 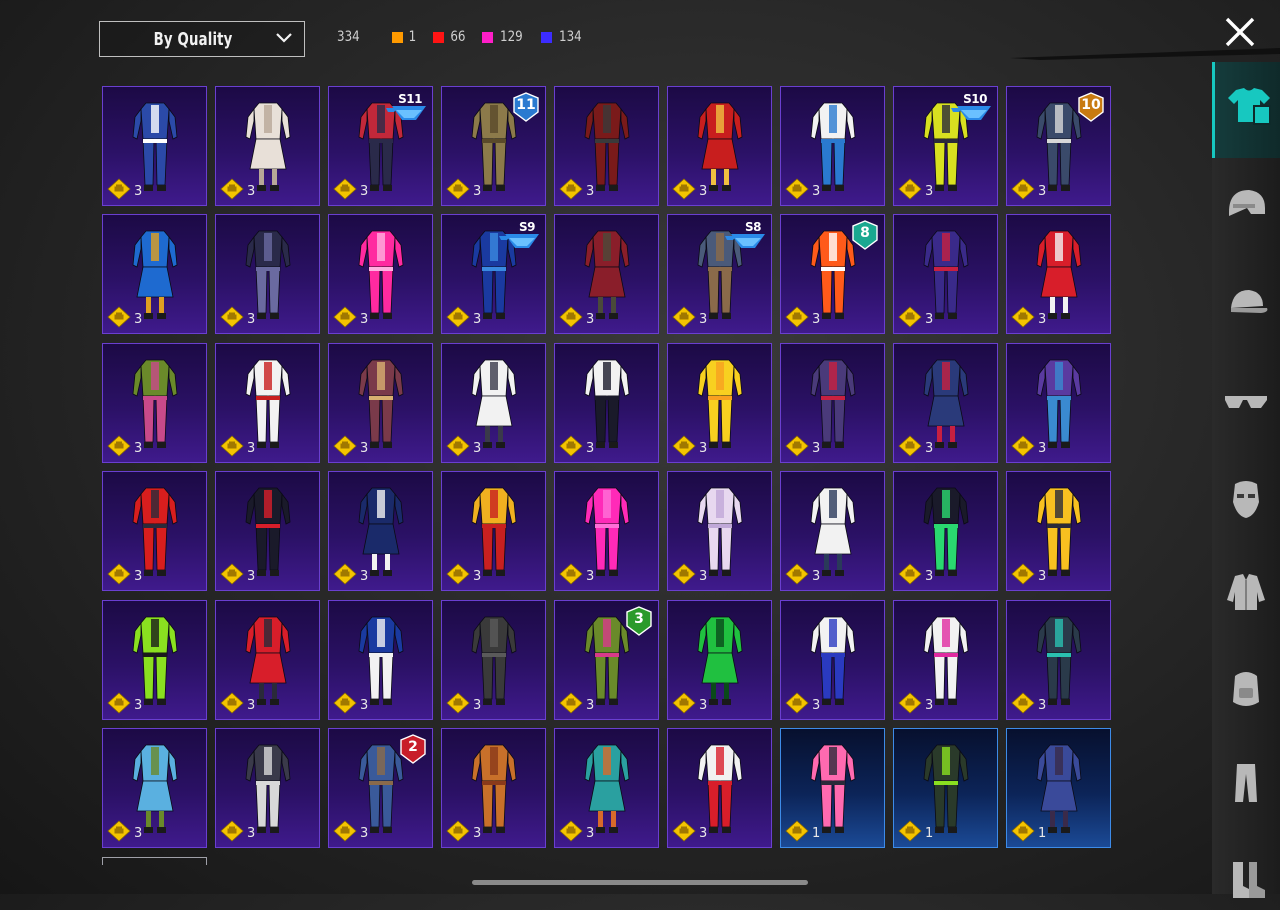 What do you see at coordinates (1246, 592) in the screenshot?
I see `sidebar-tab-jacket` at bounding box center [1246, 592].